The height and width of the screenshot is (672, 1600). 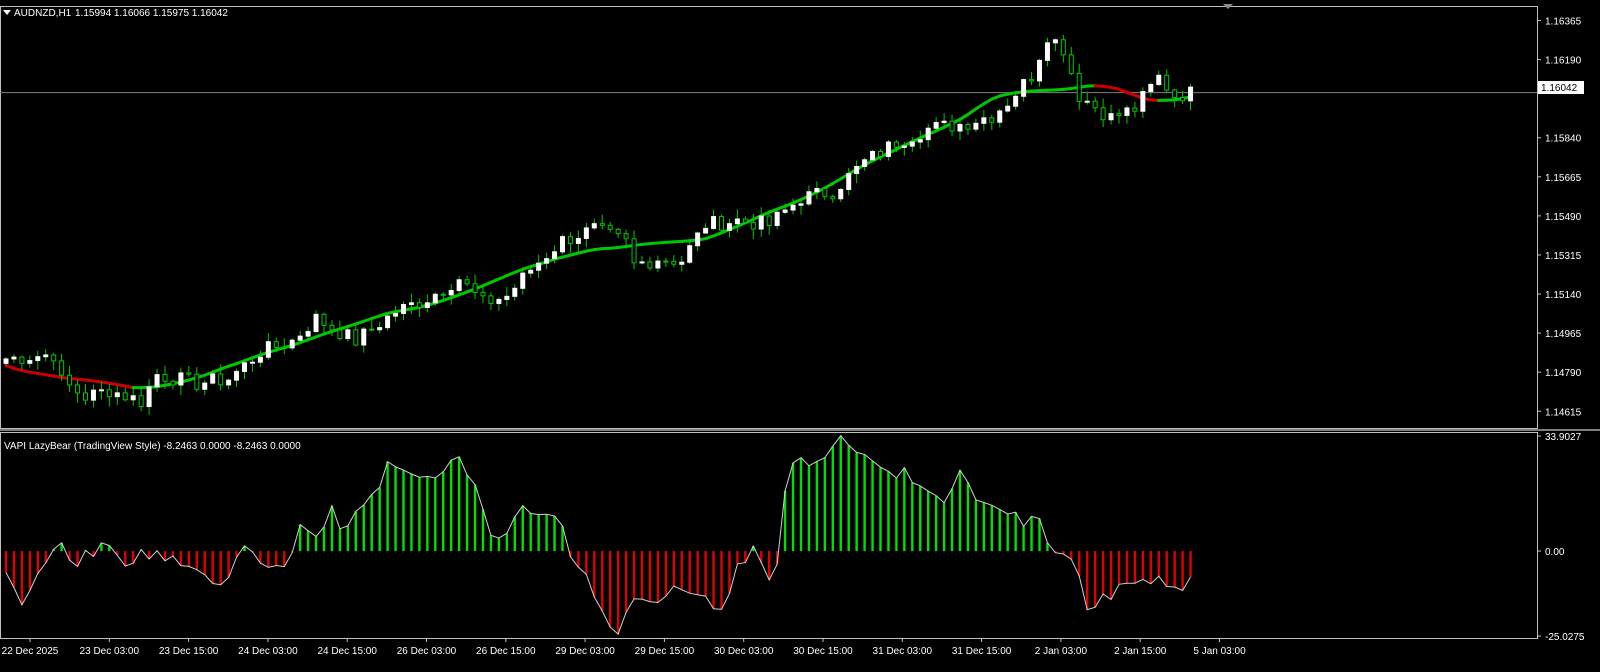 What do you see at coordinates (903, 651) in the screenshot?
I see `time-tick-label: 31 Dec 03:00` at bounding box center [903, 651].